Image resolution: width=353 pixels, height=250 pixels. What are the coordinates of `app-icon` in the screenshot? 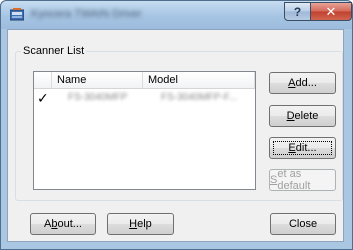 It's located at (17, 14).